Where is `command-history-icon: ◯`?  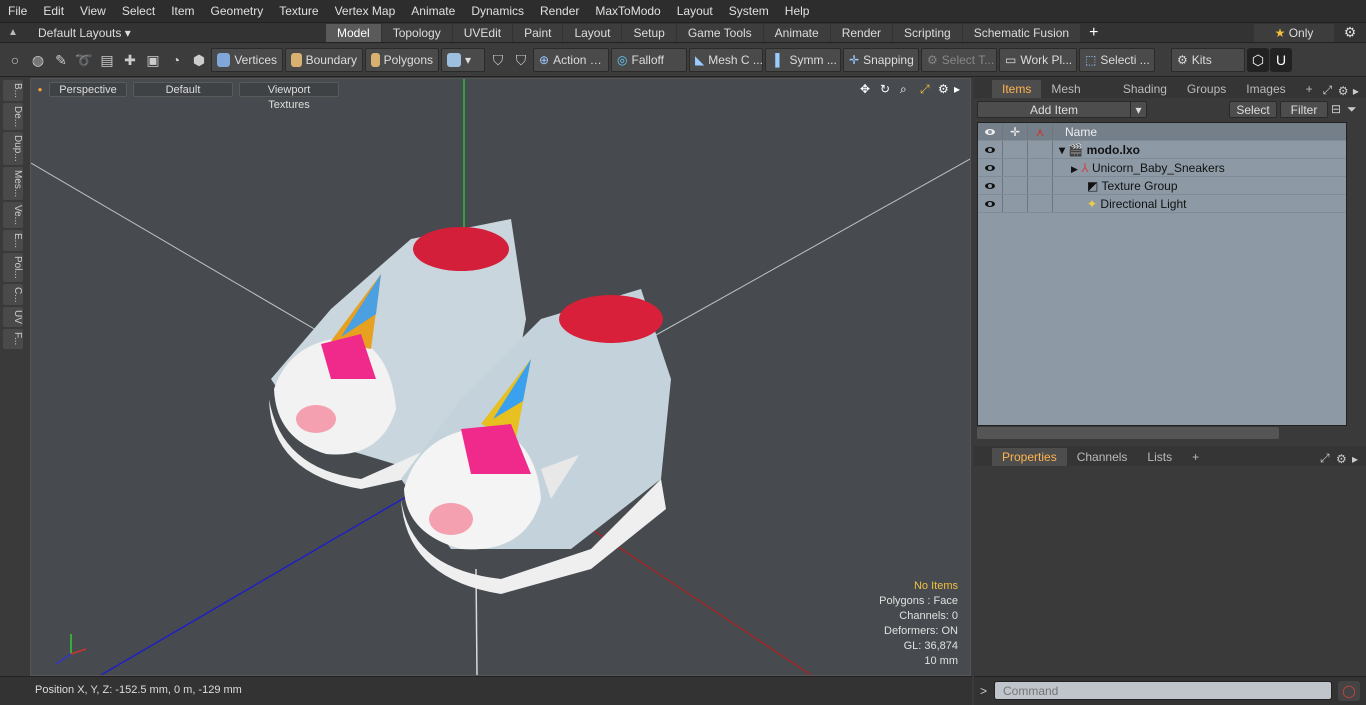
command-history-icon: ◯ is located at coordinates (1349, 691).